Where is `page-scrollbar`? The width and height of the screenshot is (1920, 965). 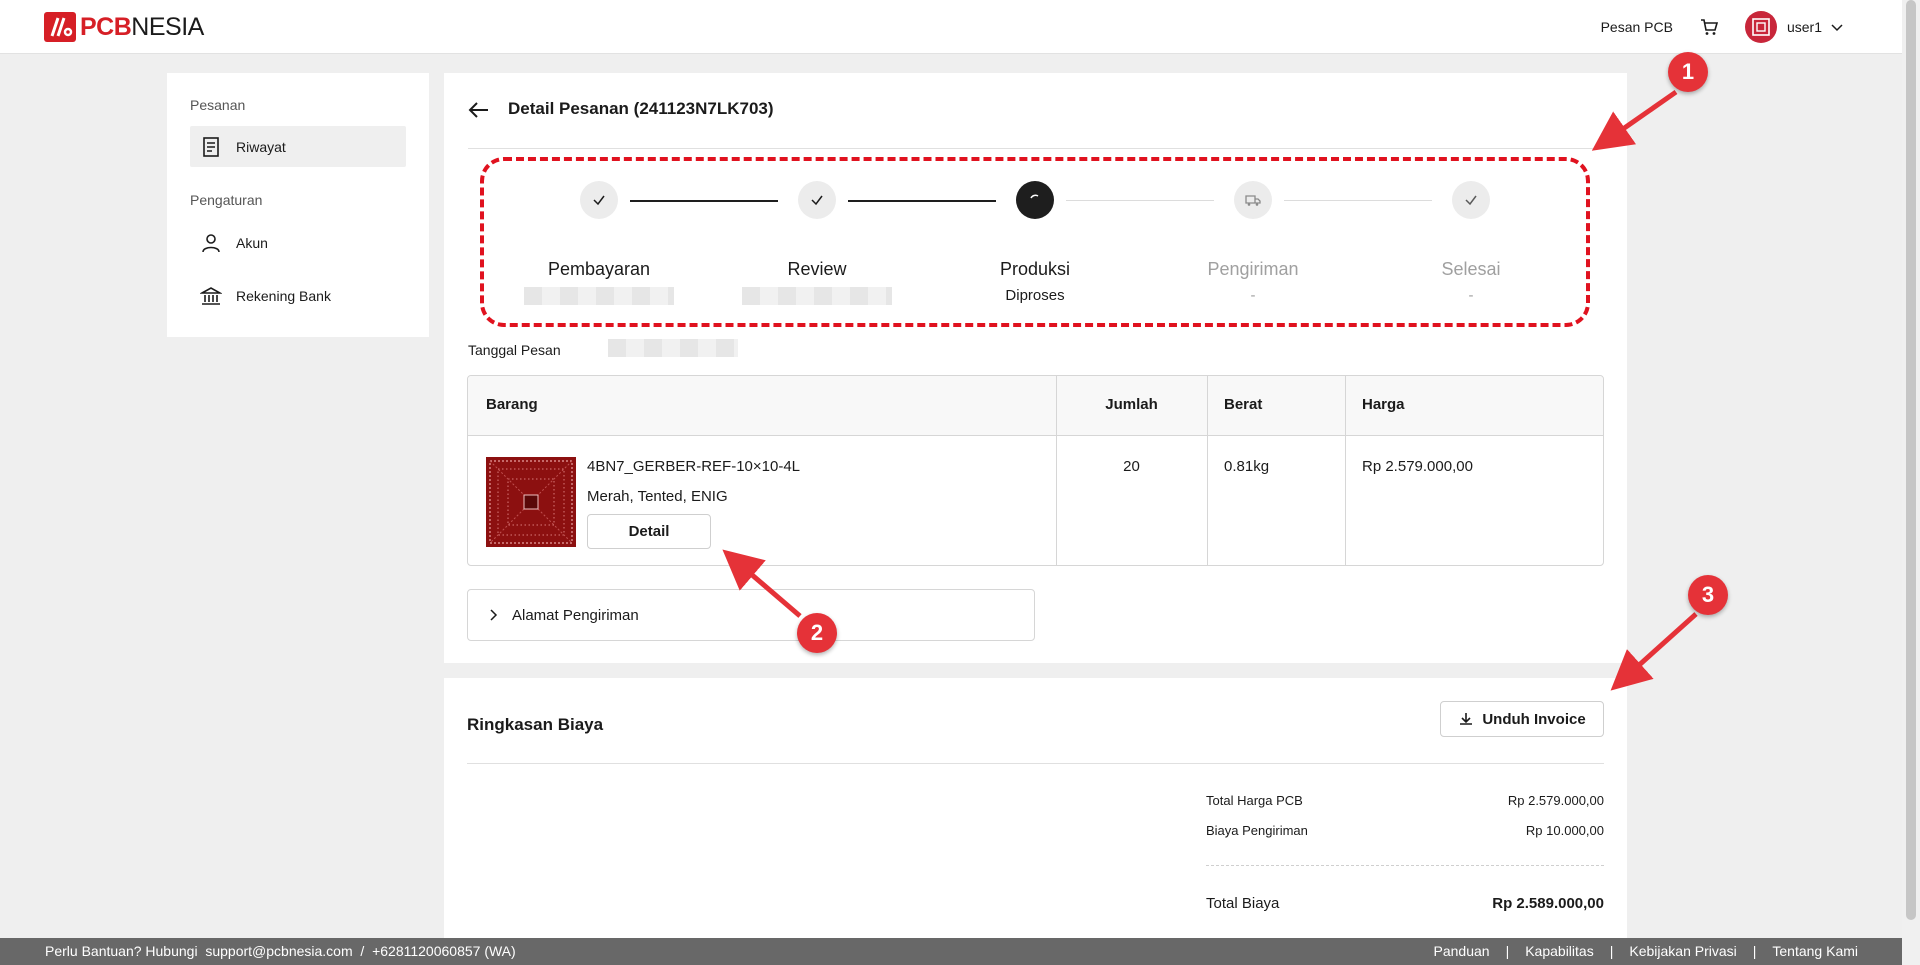 page-scrollbar is located at coordinates (1911, 482).